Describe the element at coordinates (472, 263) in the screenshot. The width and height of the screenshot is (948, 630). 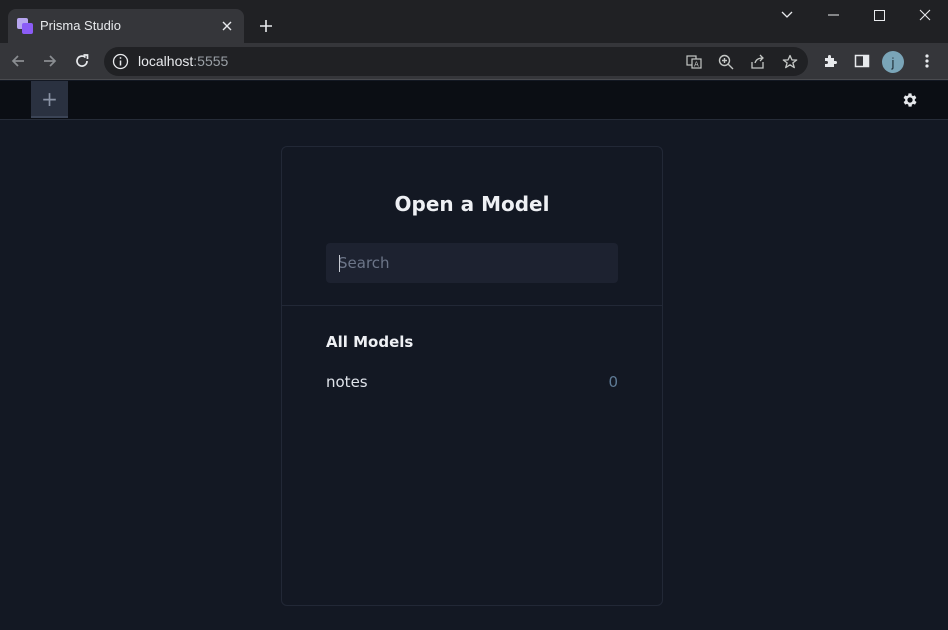
I see `search-input` at that location.